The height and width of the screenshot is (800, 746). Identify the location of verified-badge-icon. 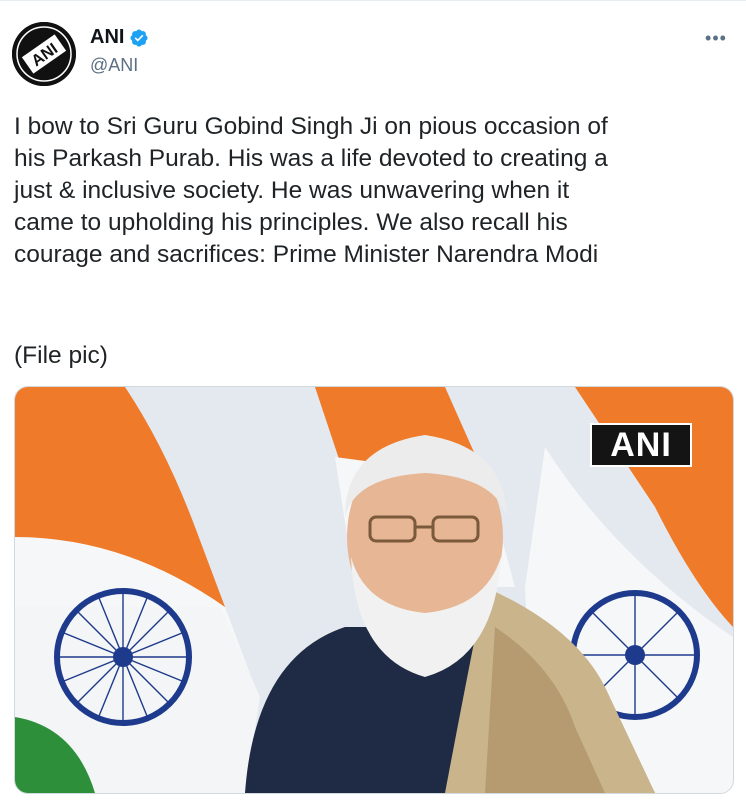
(139, 38).